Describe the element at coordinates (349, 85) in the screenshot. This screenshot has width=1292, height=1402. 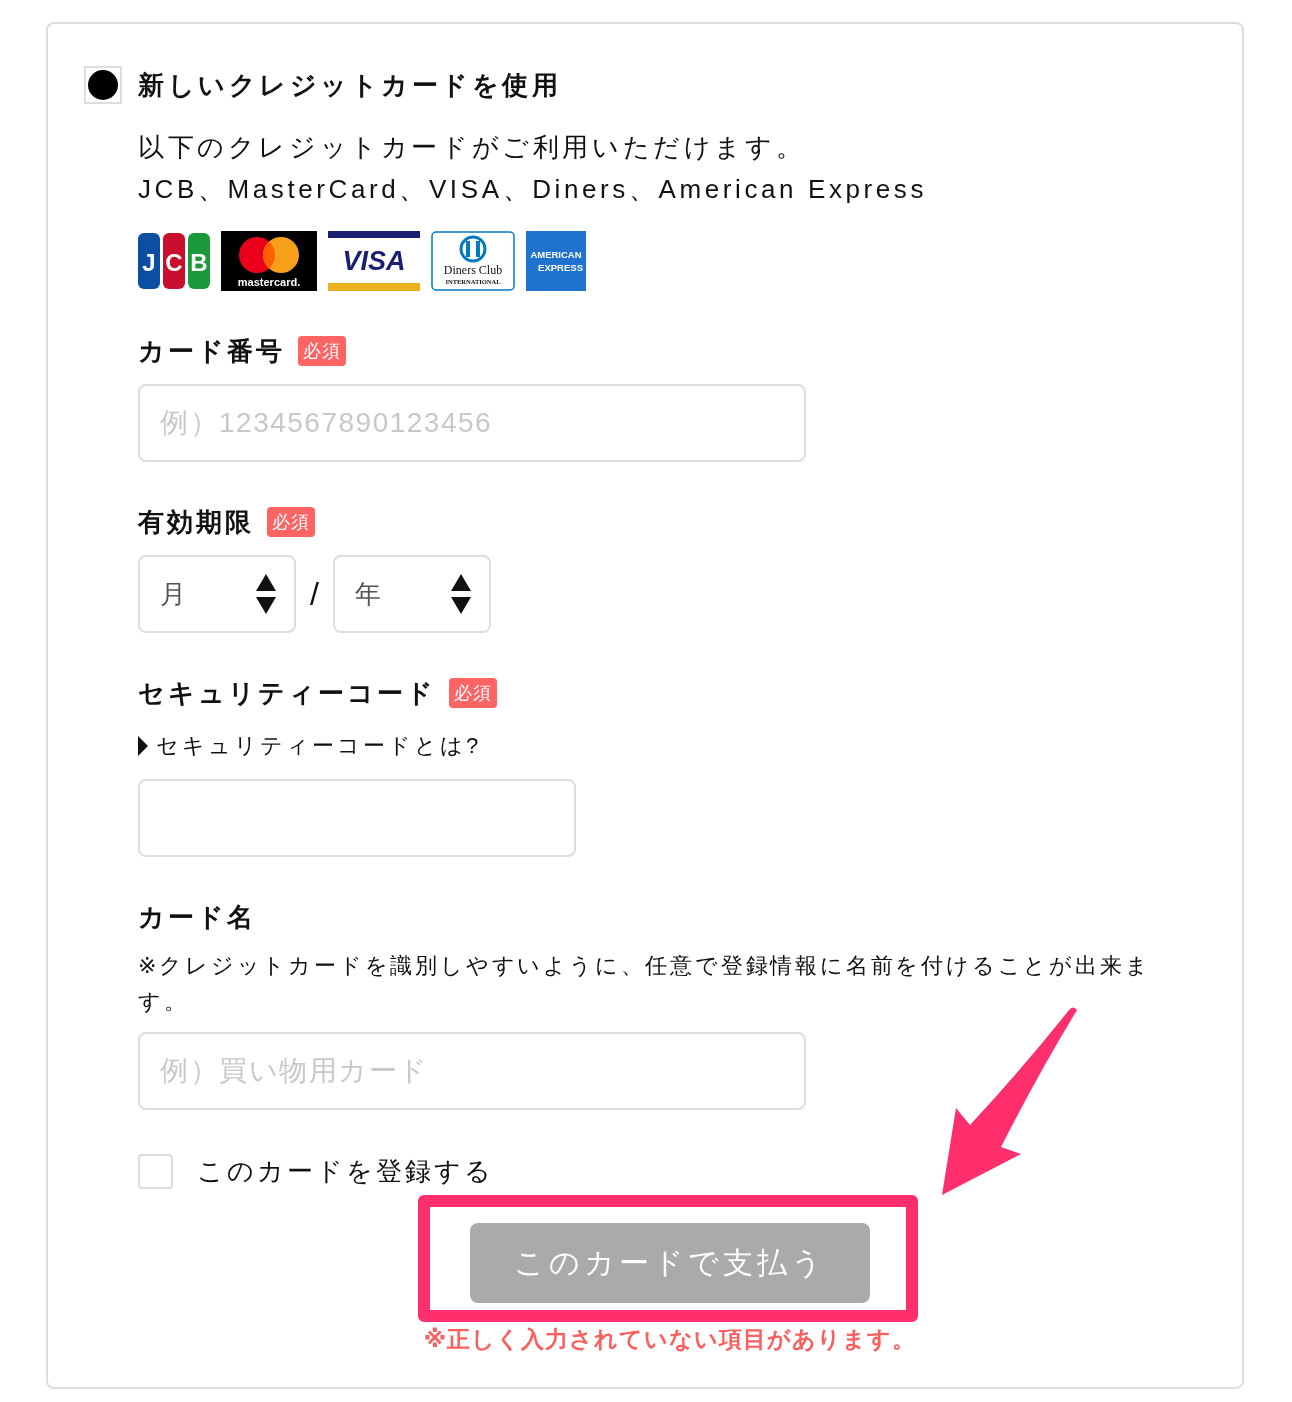
I see `option-label: 新しいクレジットカードを使用` at that location.